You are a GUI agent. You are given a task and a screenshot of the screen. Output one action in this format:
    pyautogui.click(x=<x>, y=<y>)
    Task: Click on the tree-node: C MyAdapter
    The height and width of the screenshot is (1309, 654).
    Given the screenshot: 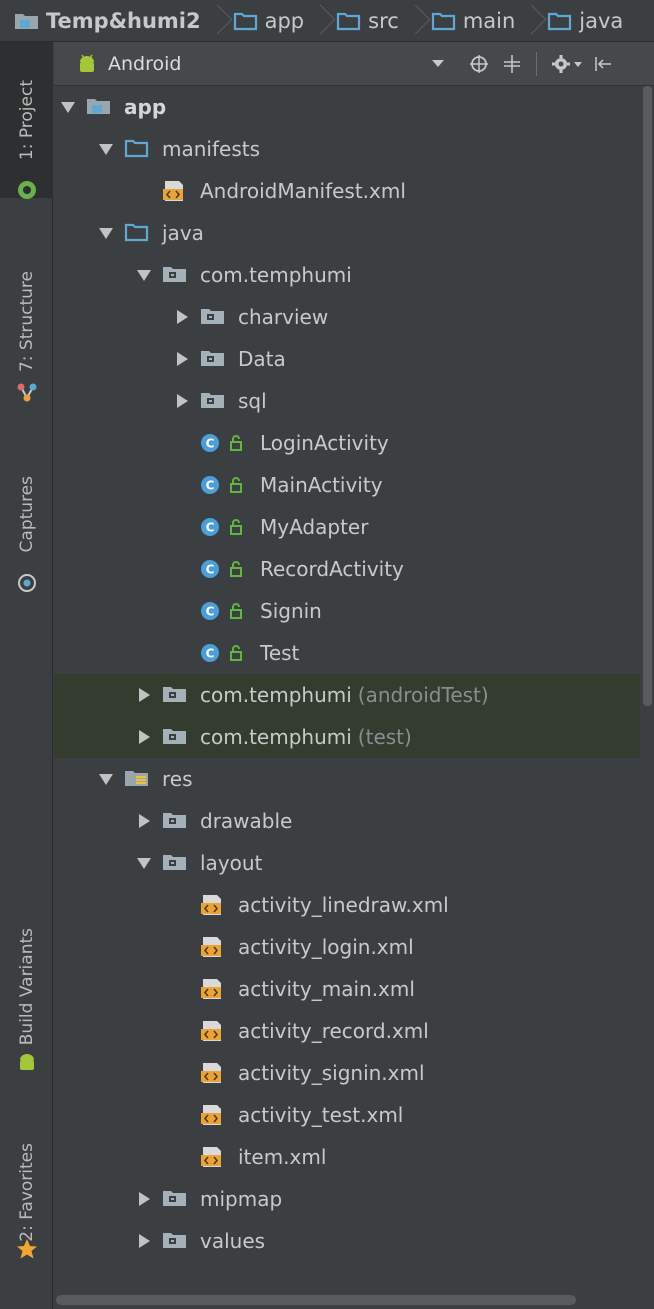 What is the action you would take?
    pyautogui.click(x=347, y=527)
    